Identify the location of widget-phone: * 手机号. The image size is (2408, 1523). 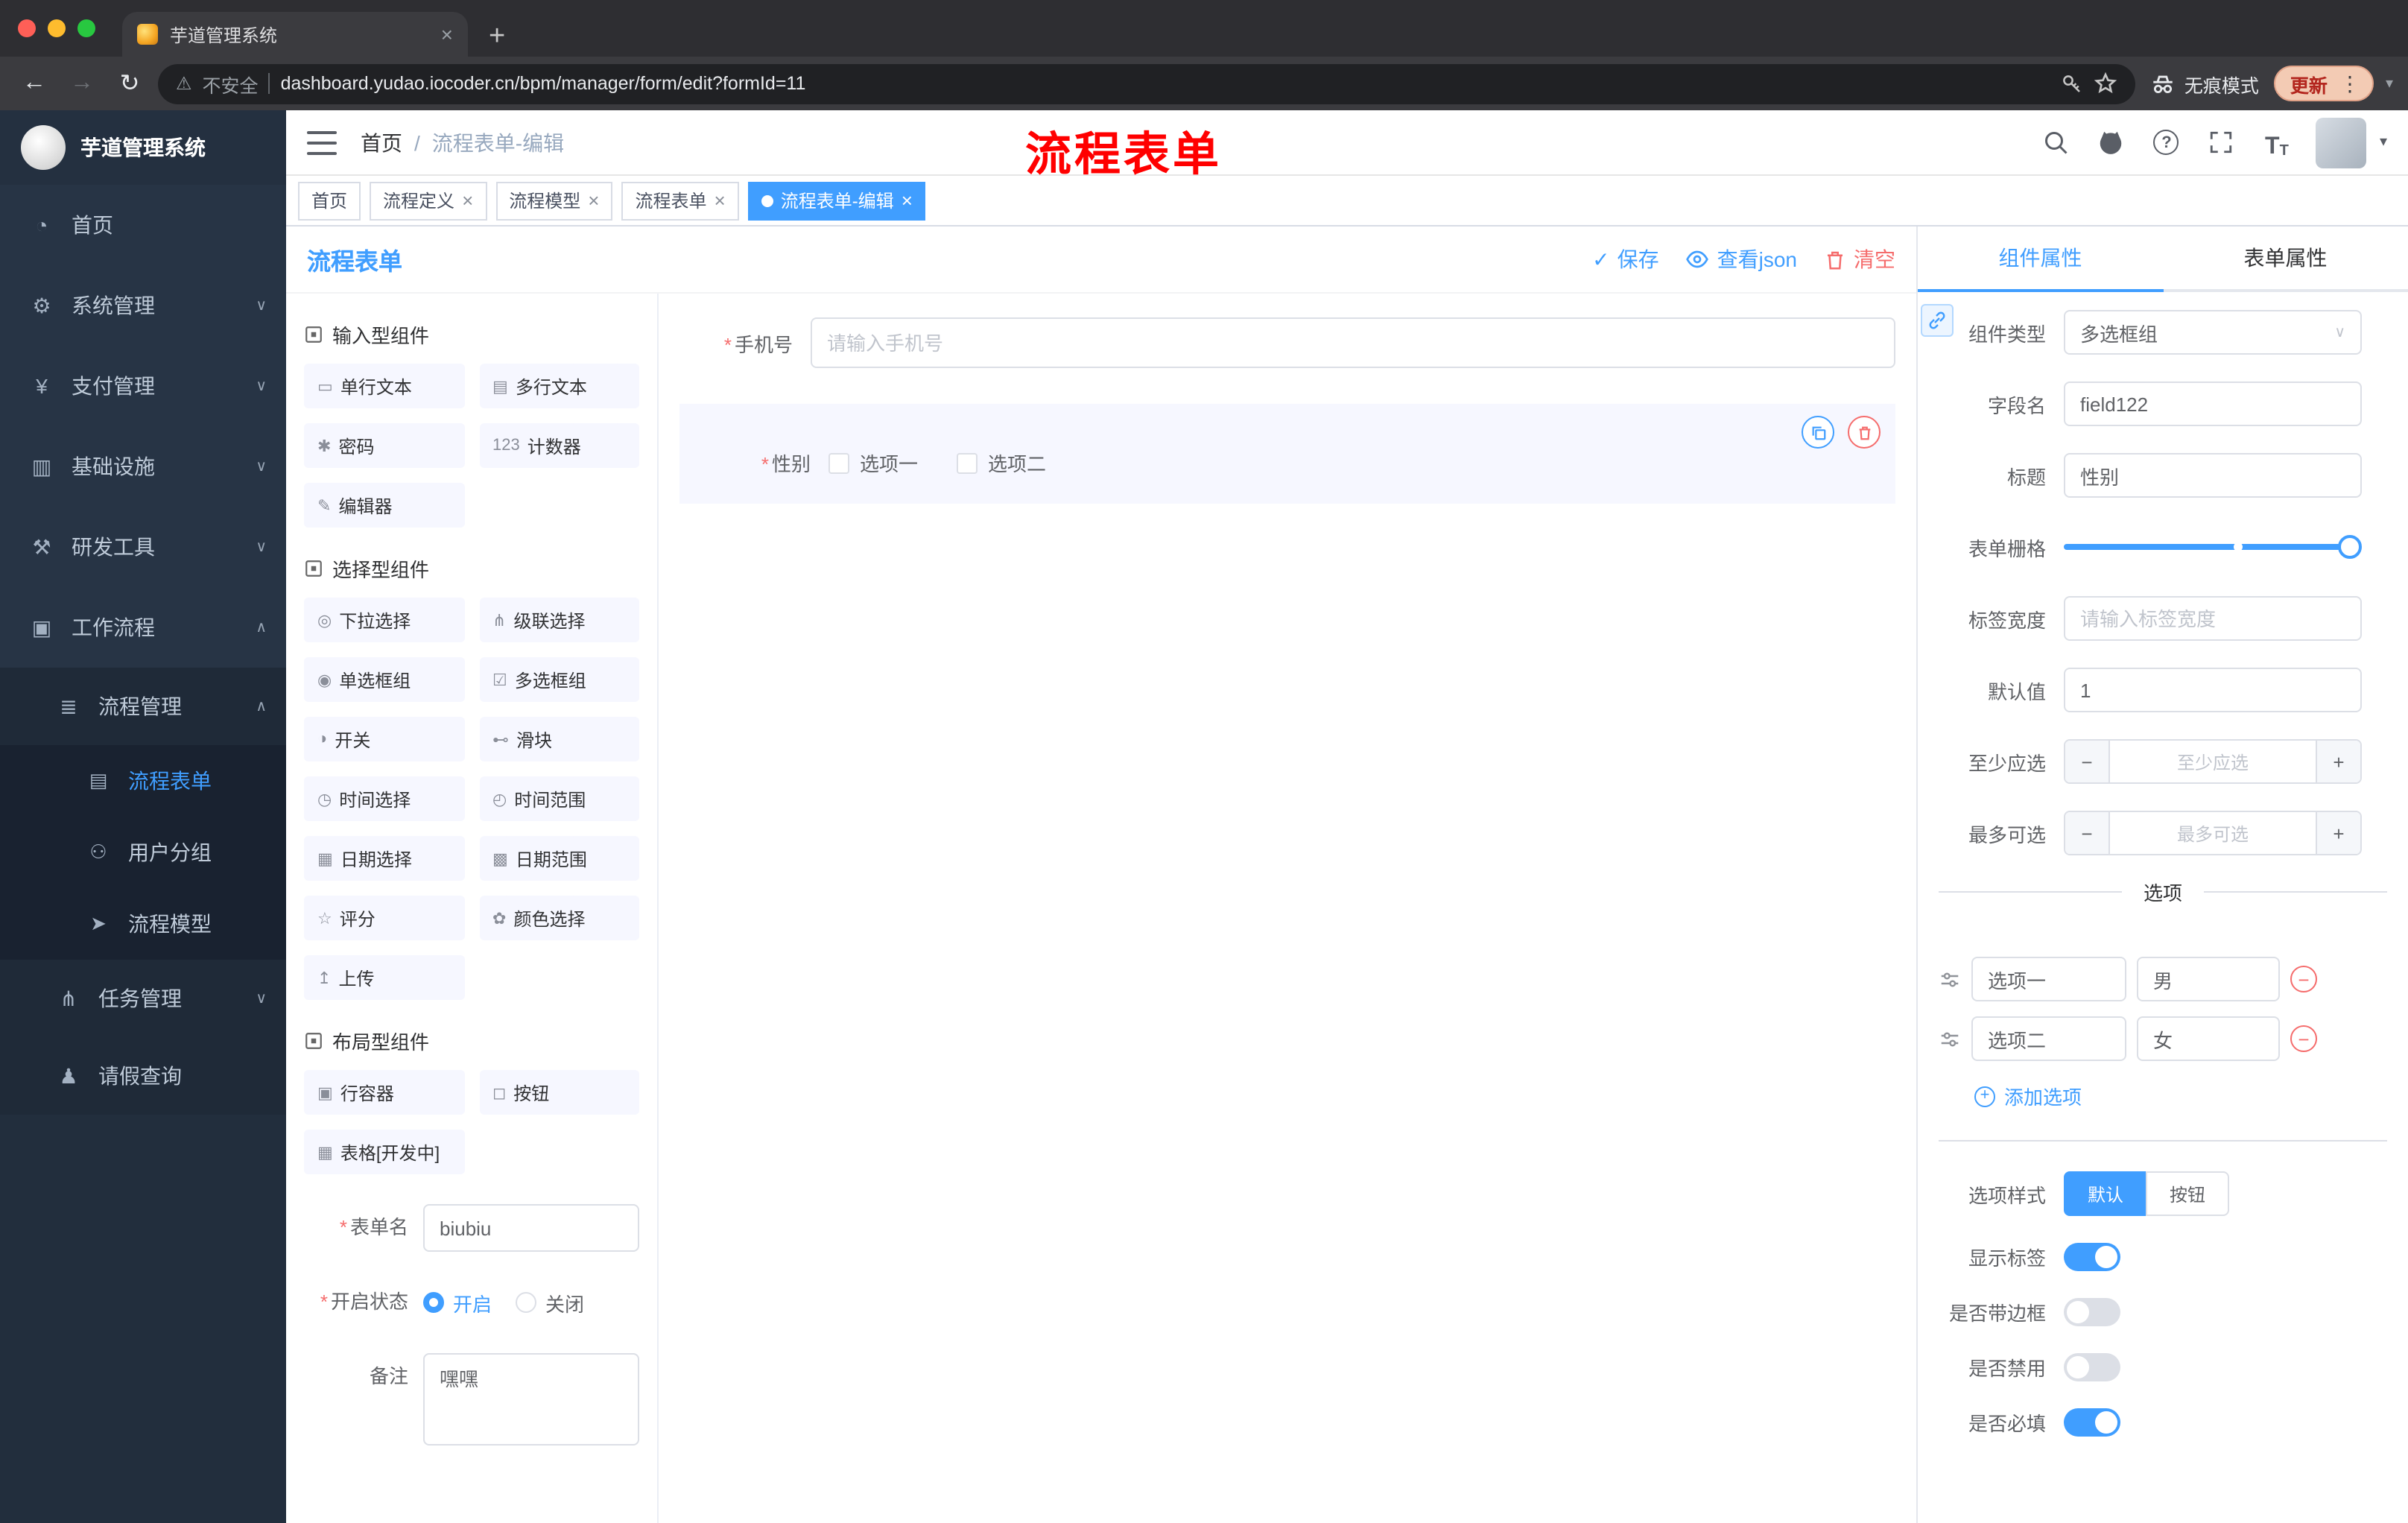
(1287, 343).